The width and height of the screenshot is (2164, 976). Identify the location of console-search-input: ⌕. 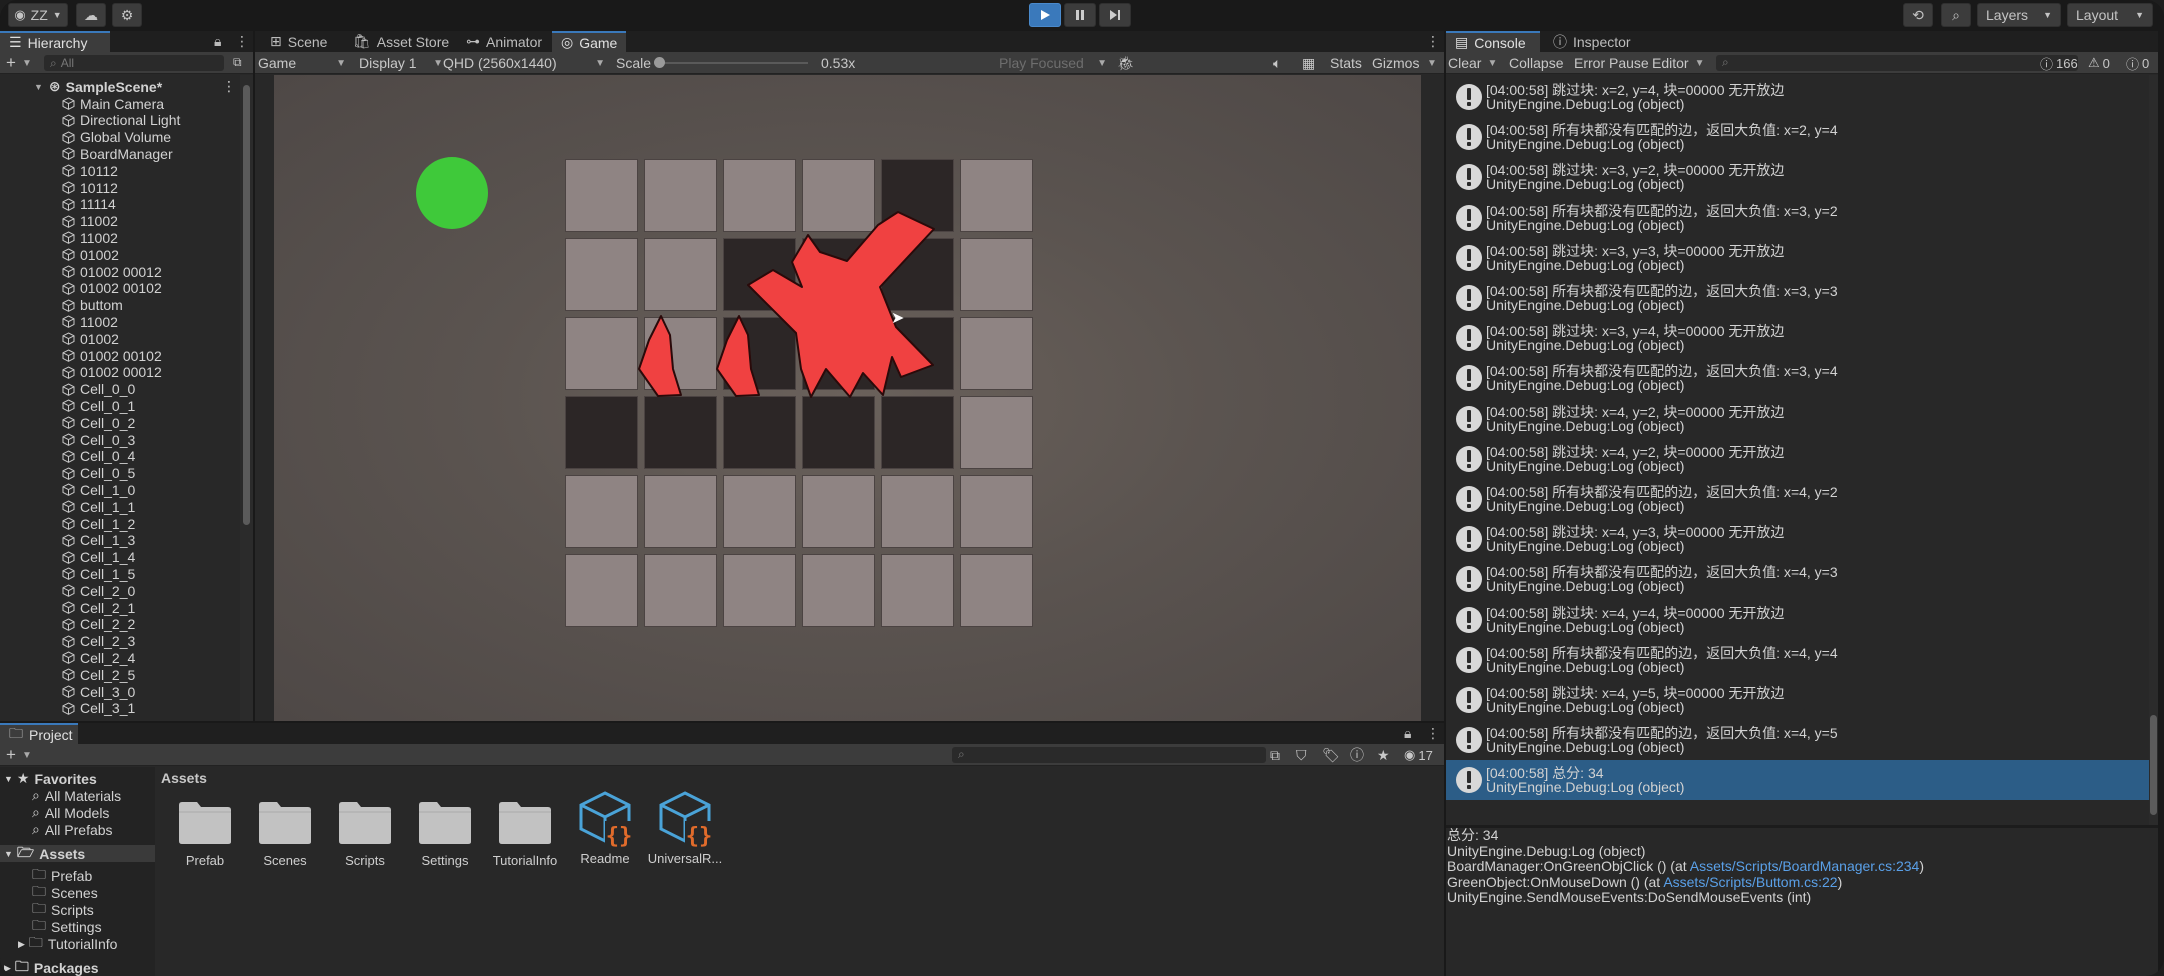
(1897, 63).